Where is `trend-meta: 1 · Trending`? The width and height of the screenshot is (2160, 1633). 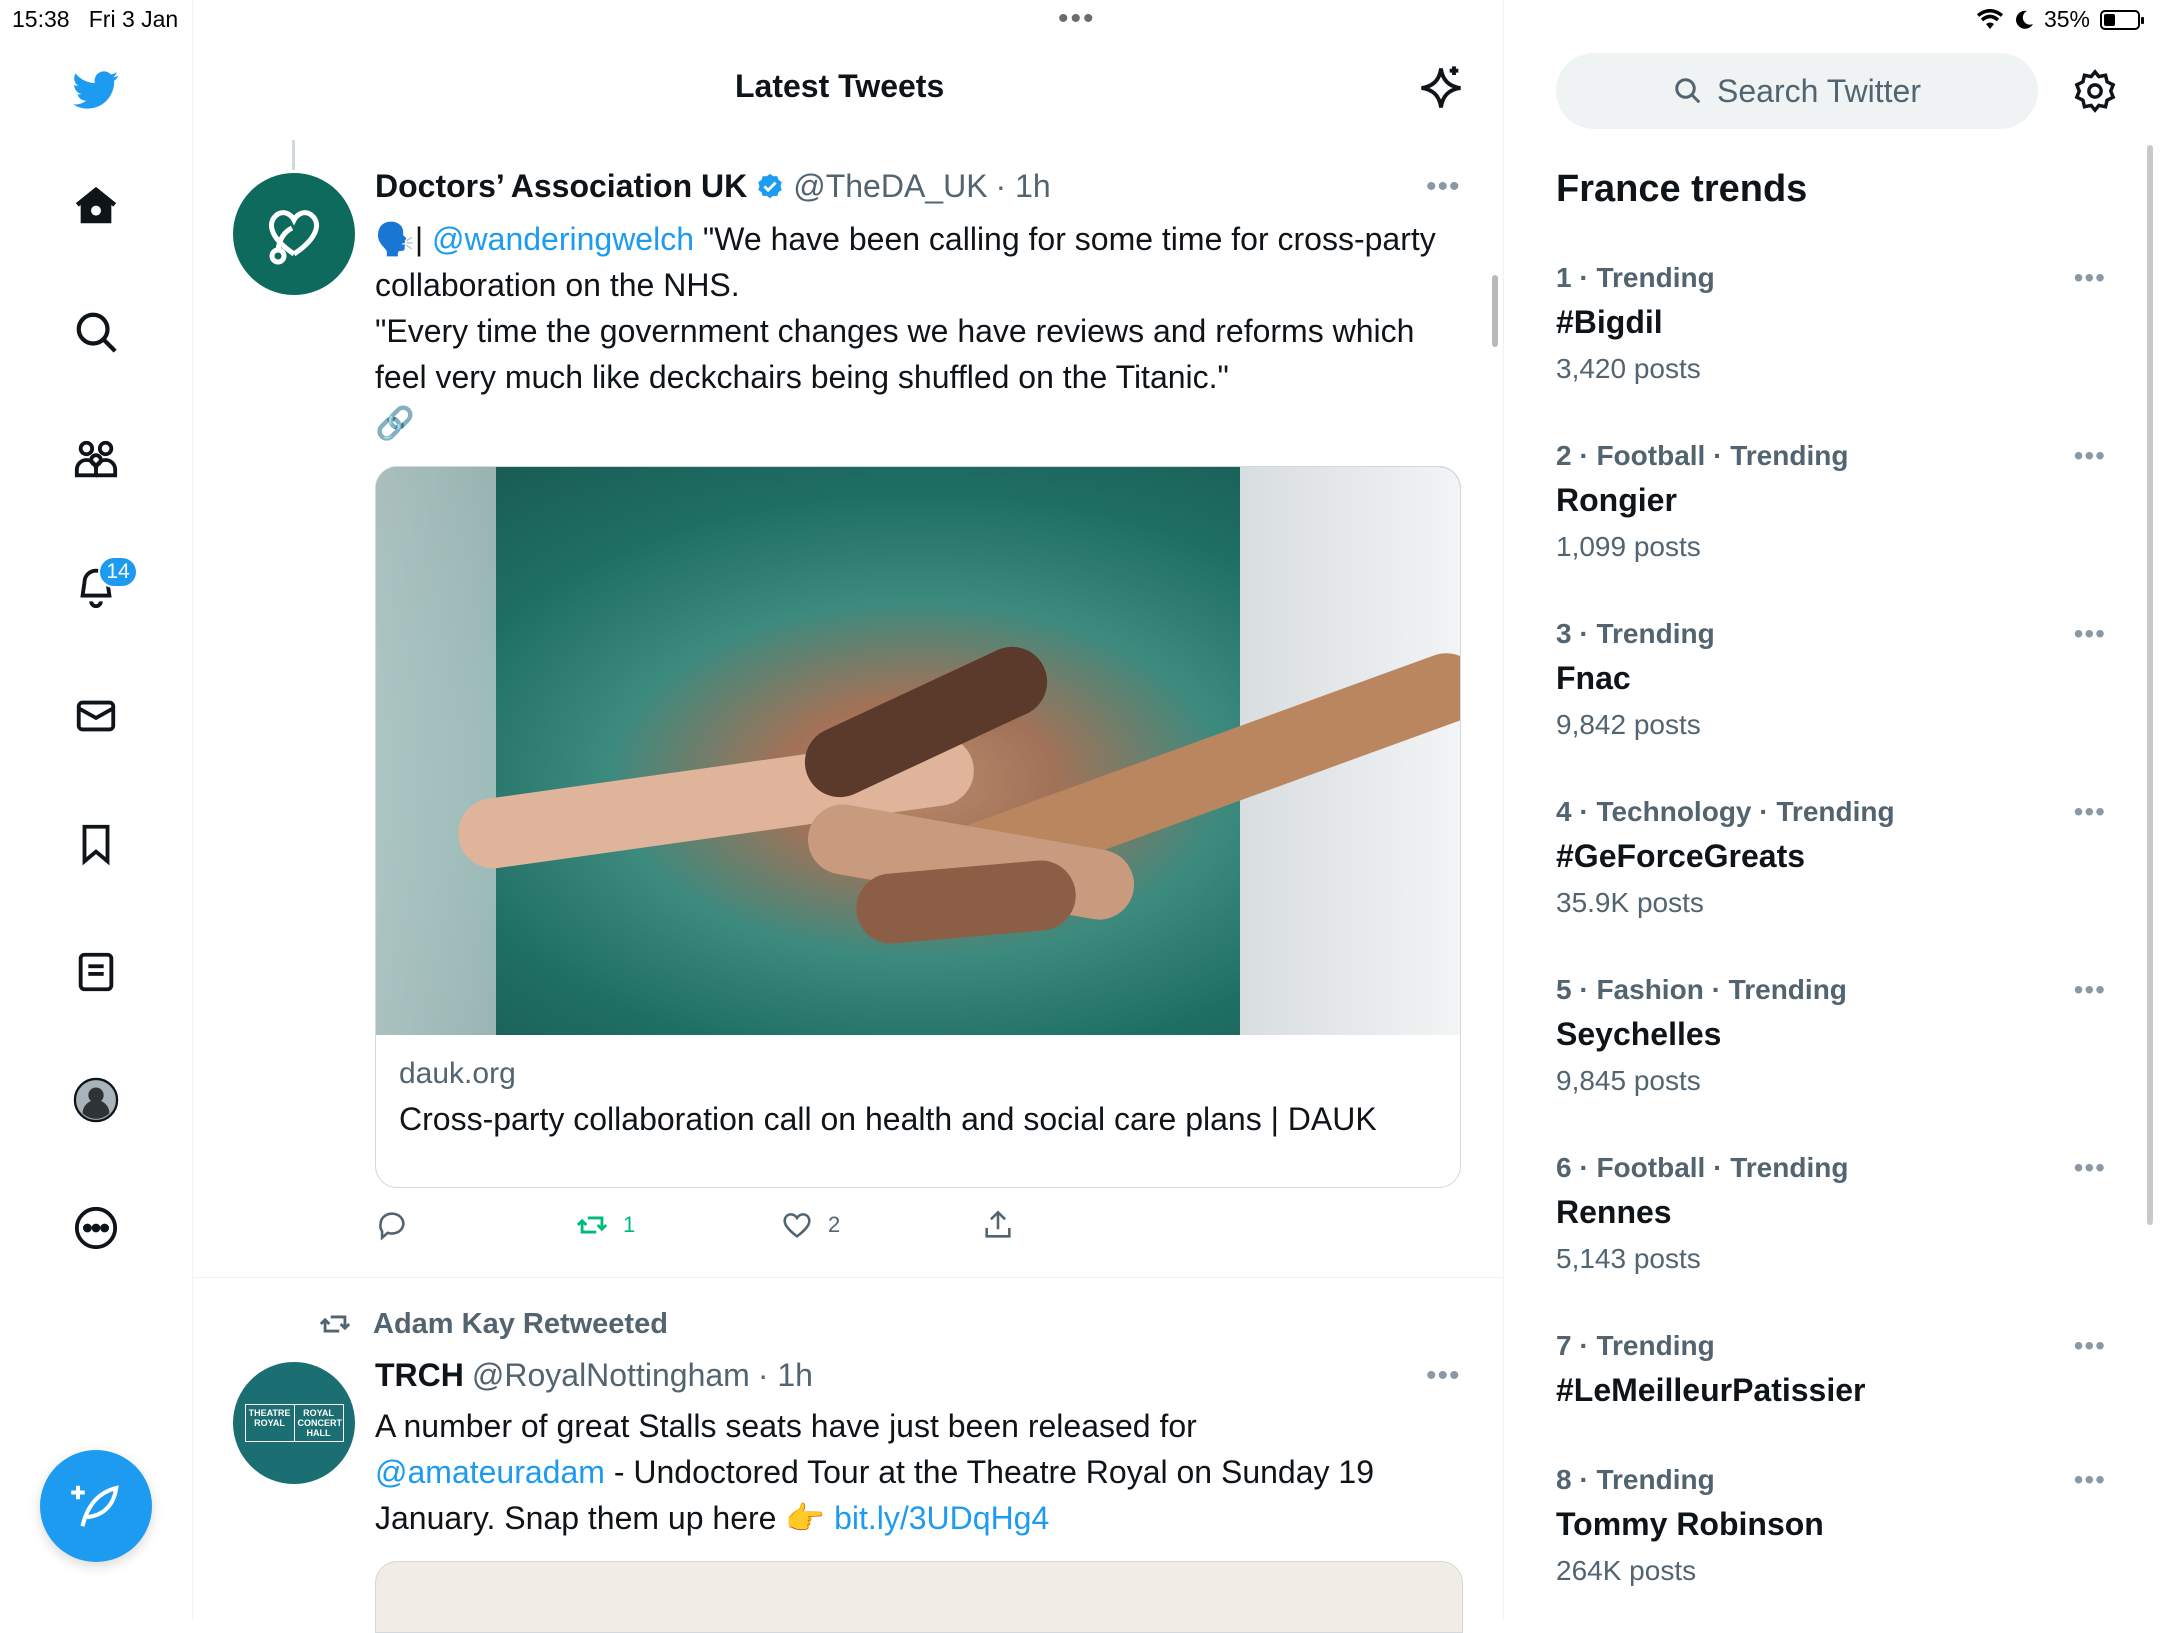
trend-meta: 1 · Trending is located at coordinates (1635, 277).